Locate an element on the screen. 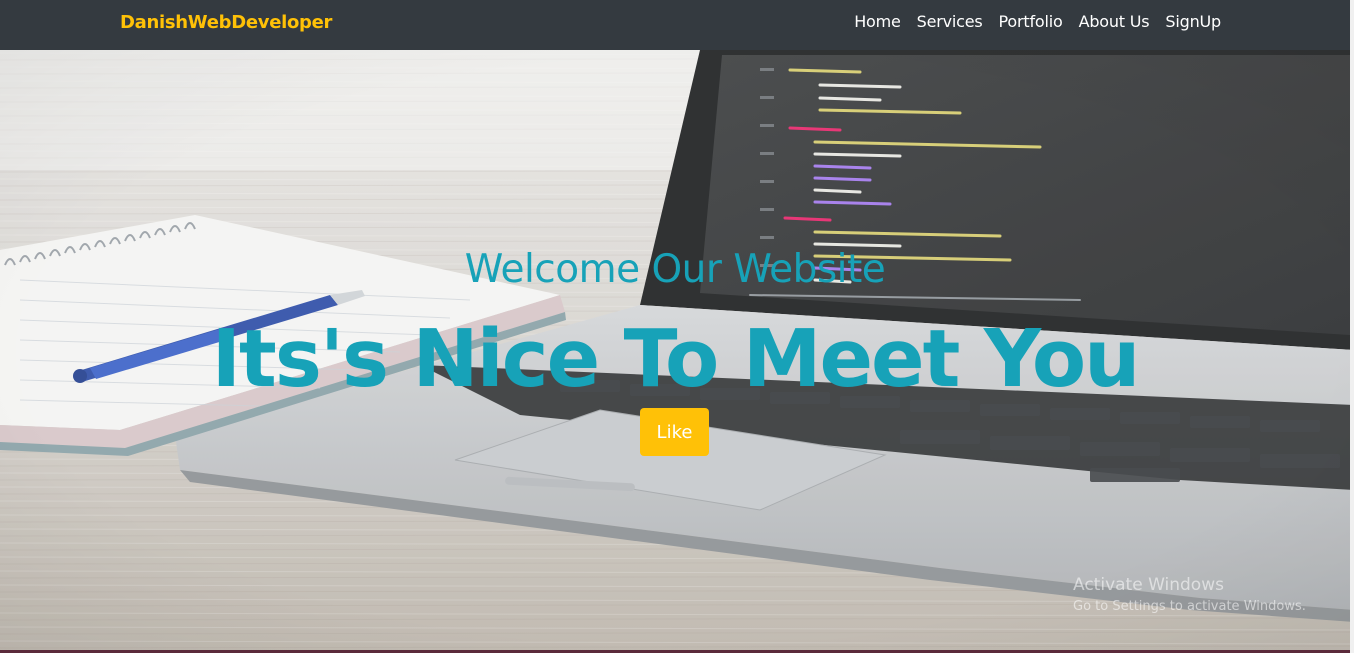 The height and width of the screenshot is (653, 1354). brand-logo: DanishWebDeveloper is located at coordinates (226, 22).